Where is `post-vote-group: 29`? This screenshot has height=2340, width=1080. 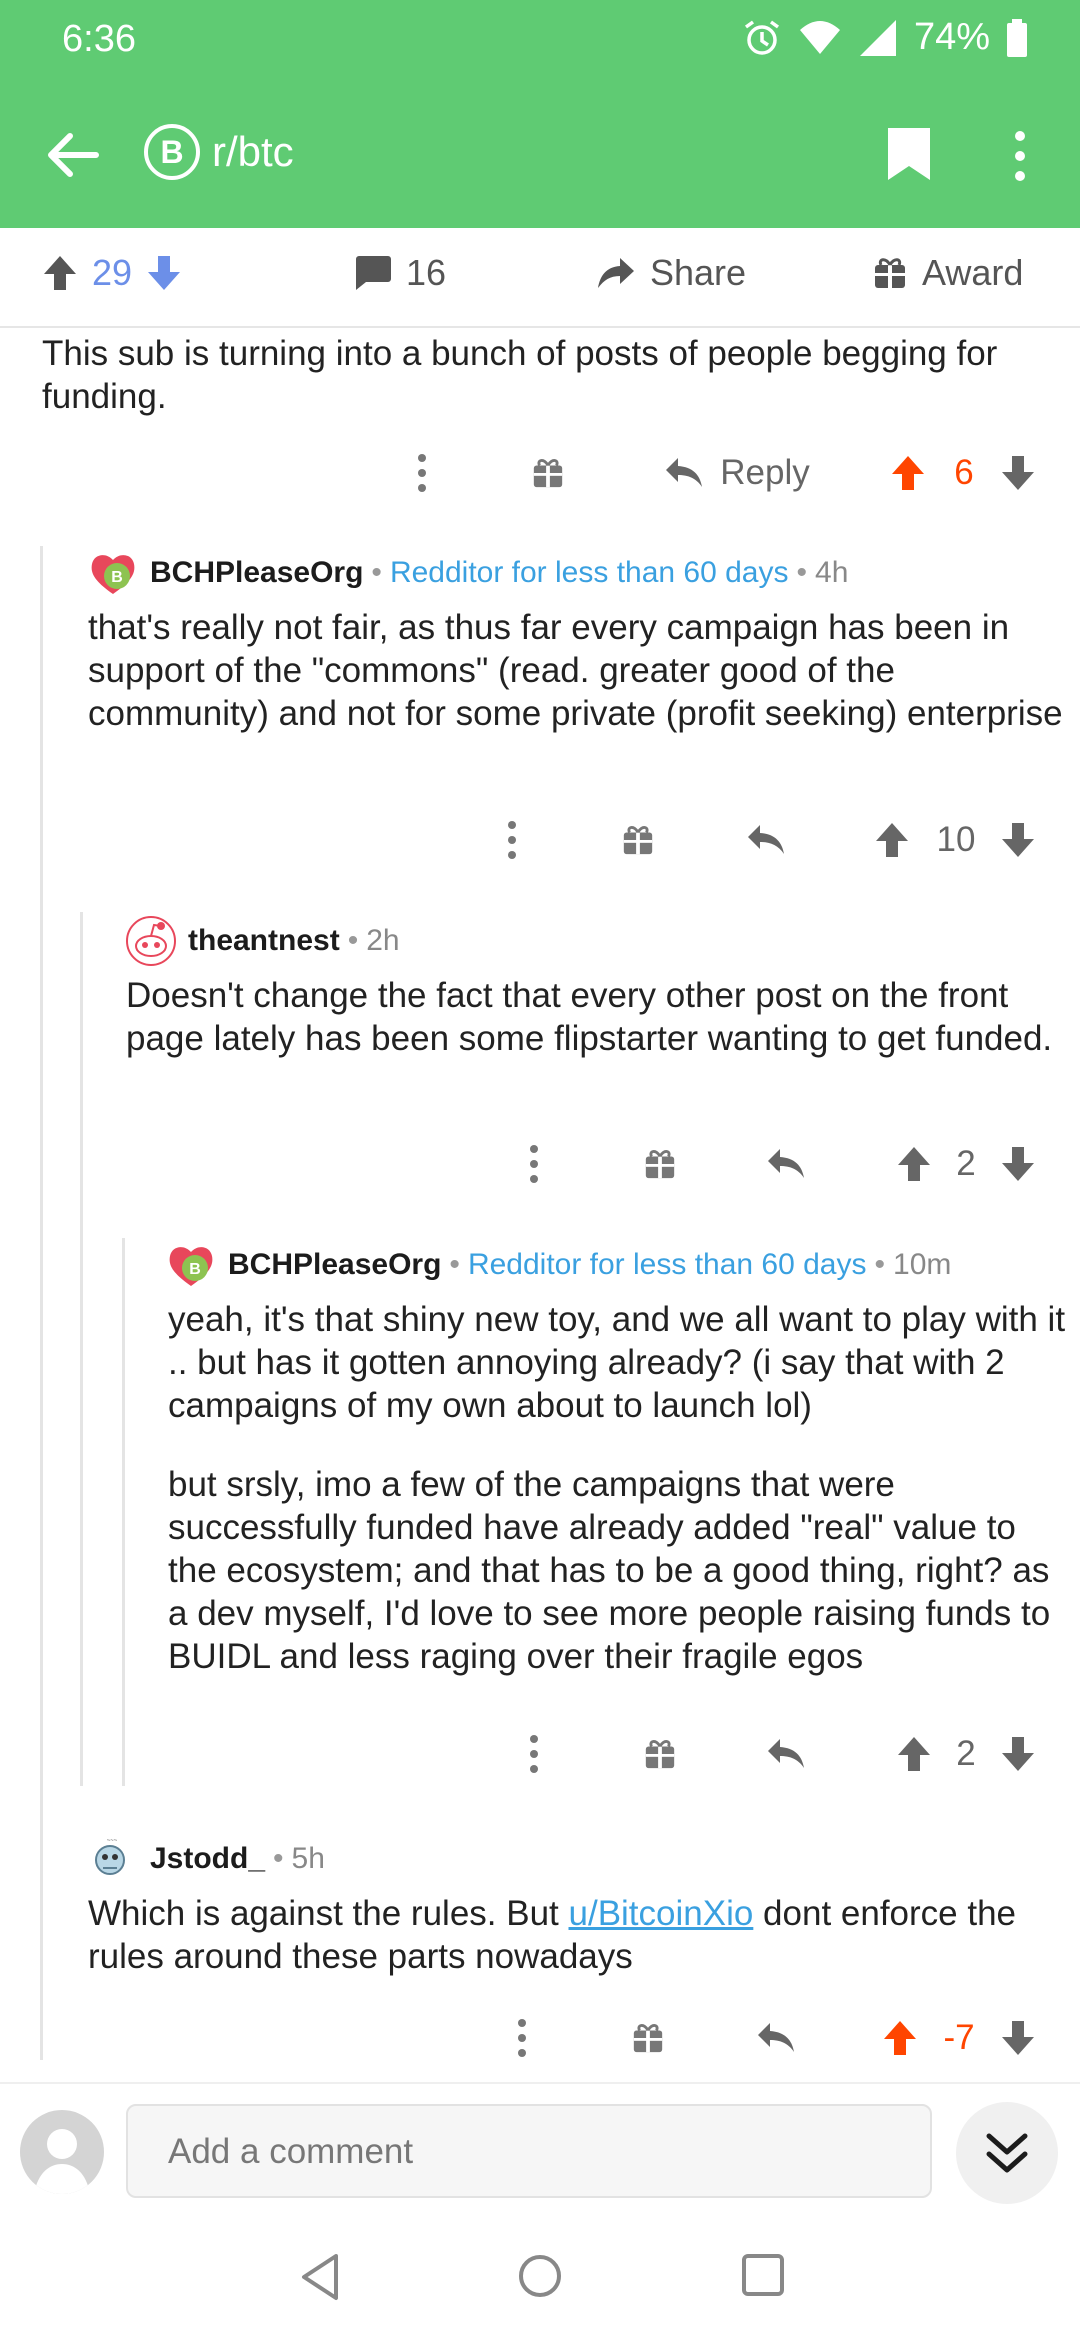
post-vote-group: 29 is located at coordinates (112, 273).